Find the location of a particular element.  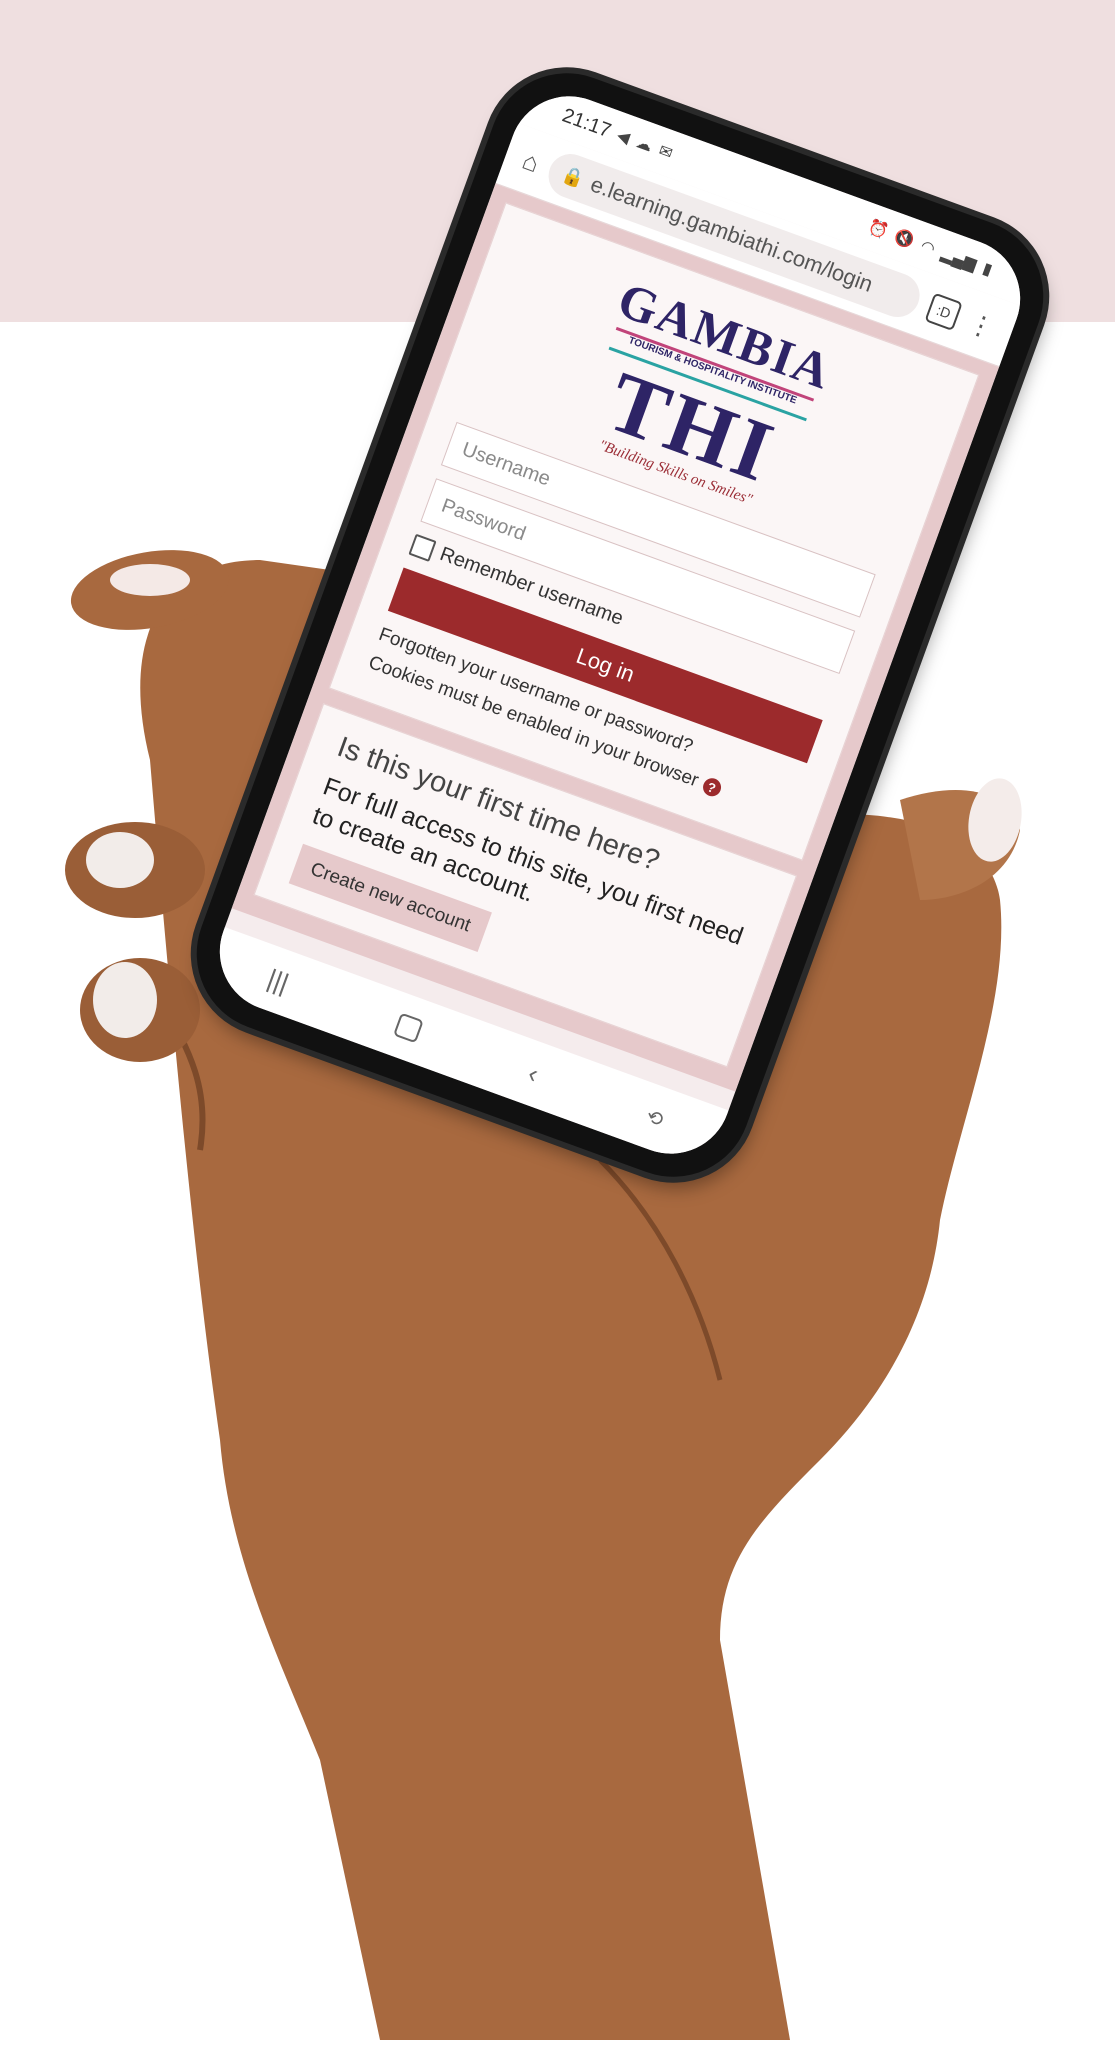

mail-icon: ✉ is located at coordinates (665, 152).